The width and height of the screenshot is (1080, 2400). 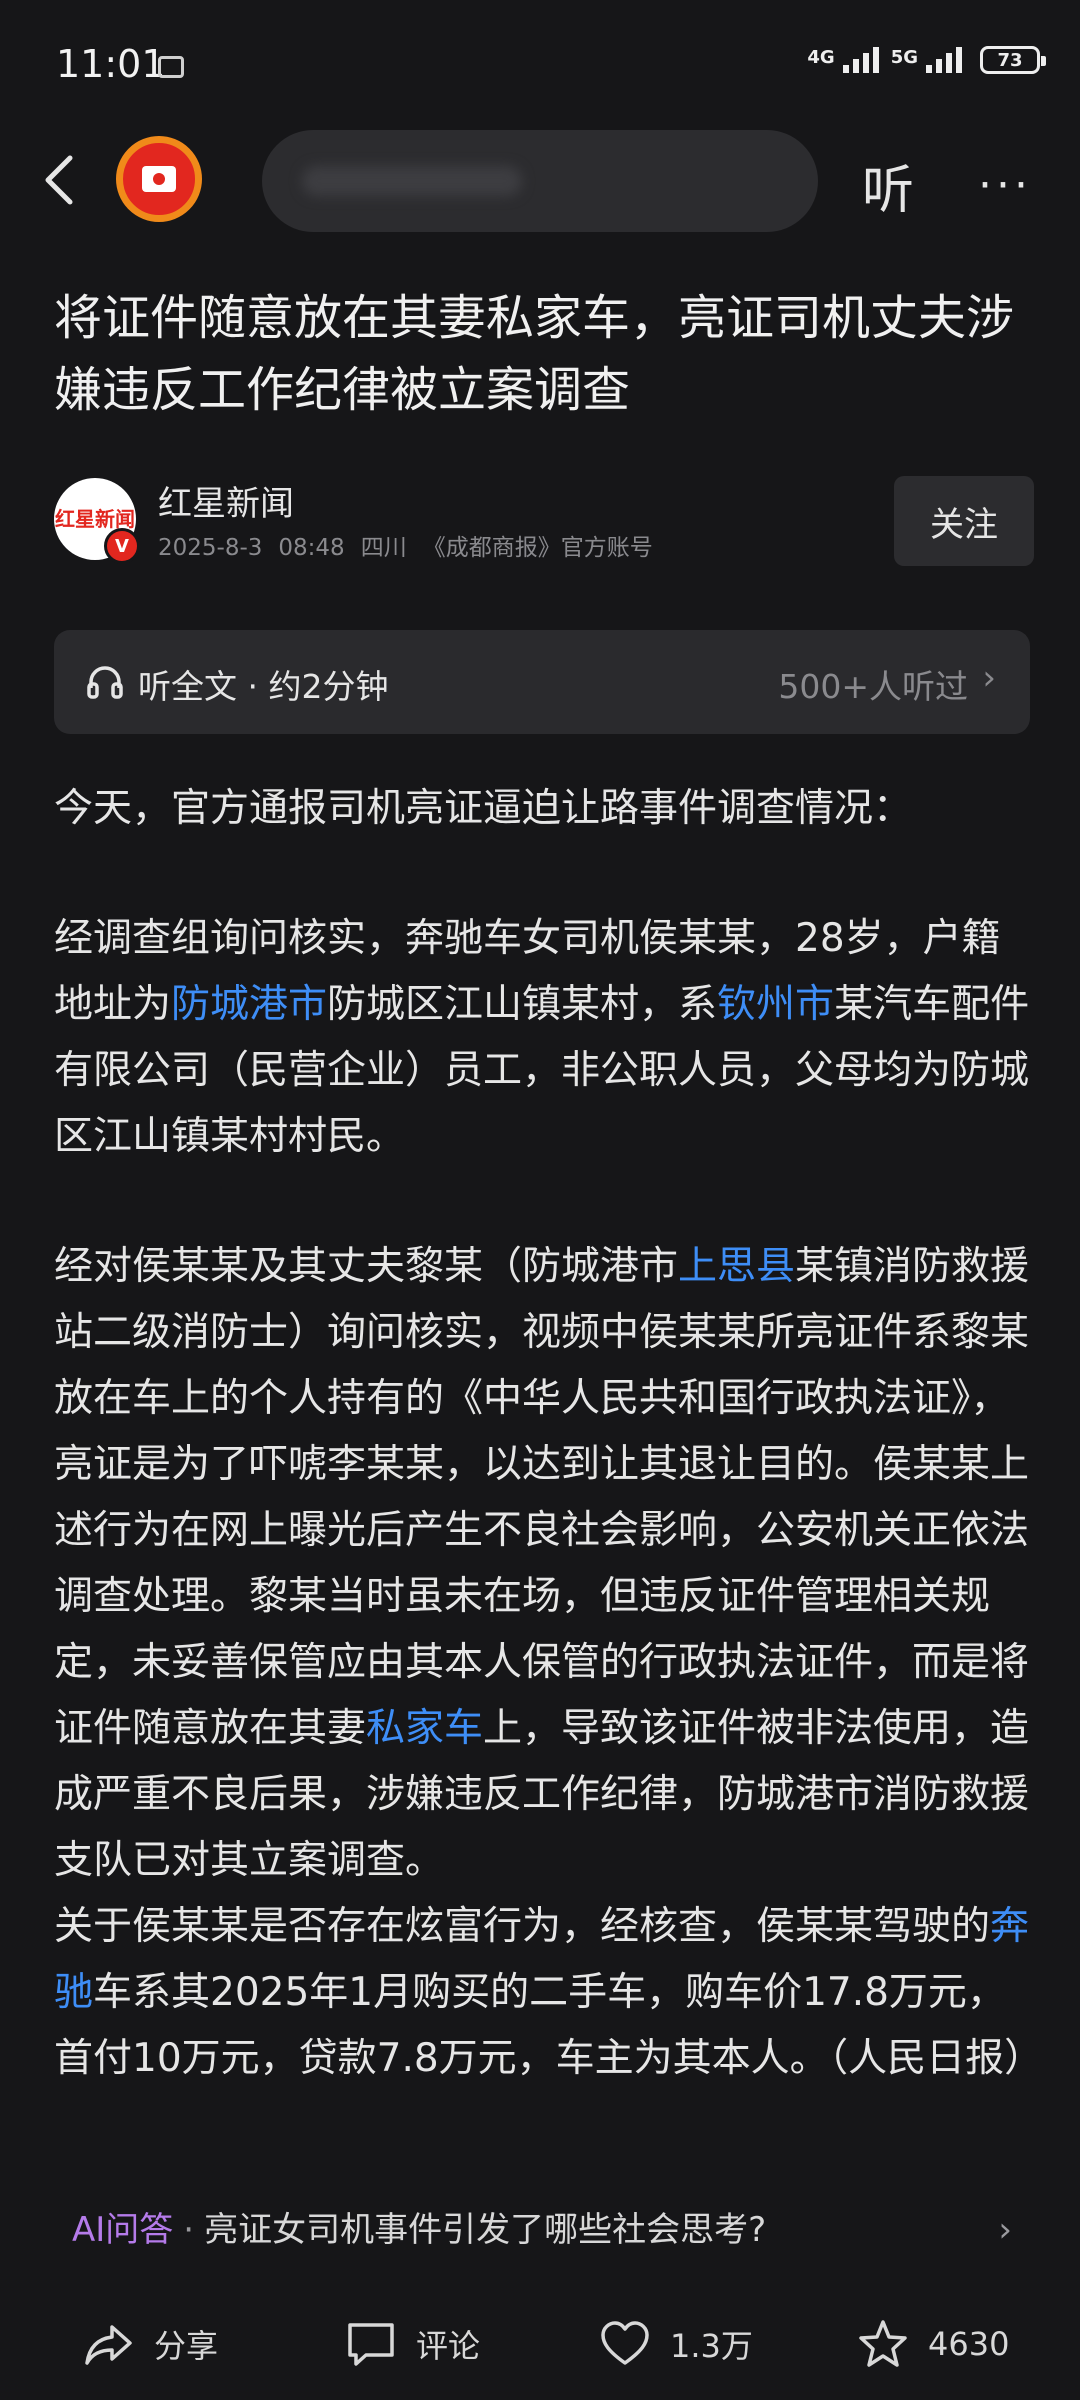 What do you see at coordinates (263, 686) in the screenshot?
I see `listen-label: 听全文 · 约2分钟` at bounding box center [263, 686].